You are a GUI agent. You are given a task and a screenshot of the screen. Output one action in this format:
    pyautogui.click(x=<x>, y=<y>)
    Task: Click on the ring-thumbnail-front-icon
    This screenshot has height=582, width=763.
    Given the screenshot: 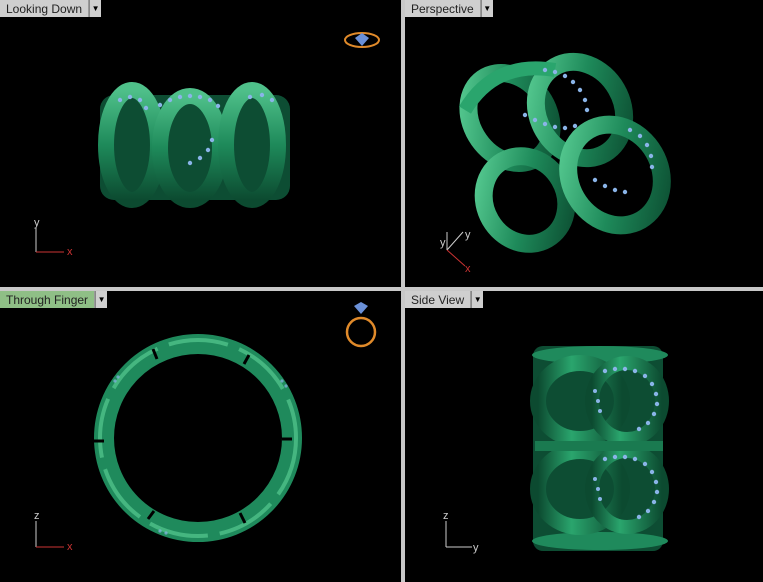 What is the action you would take?
    pyautogui.click(x=361, y=325)
    